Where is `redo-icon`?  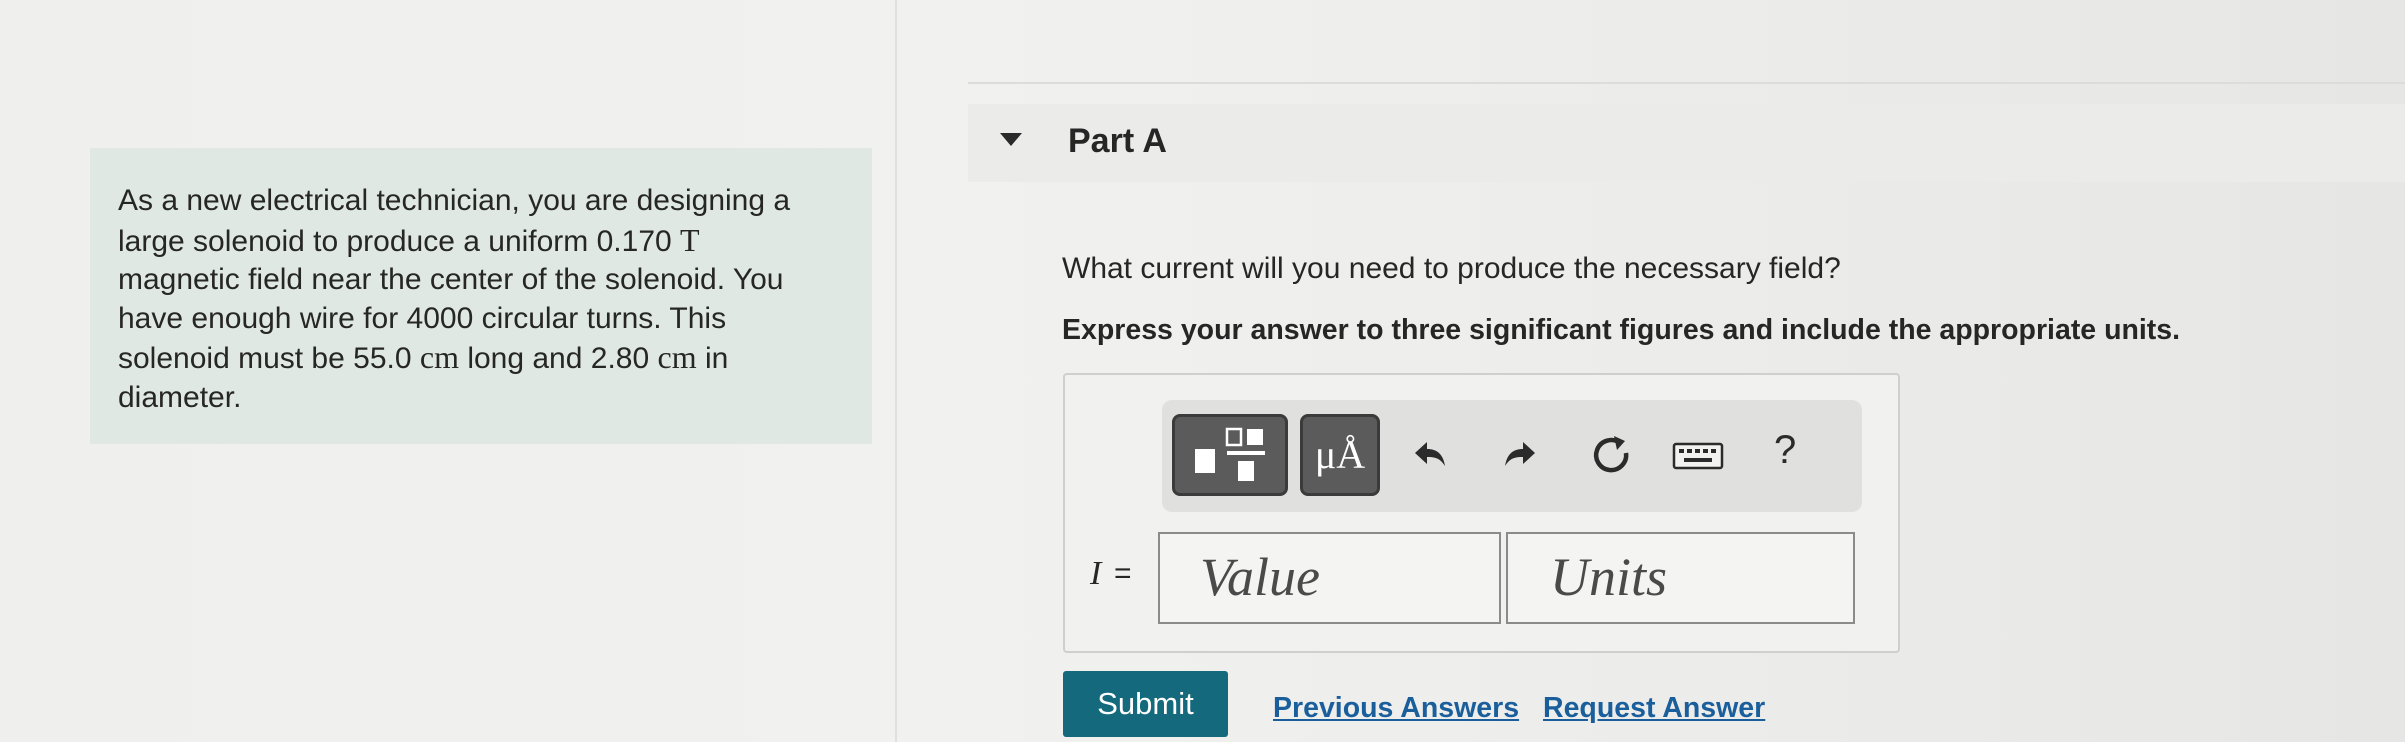 redo-icon is located at coordinates (1520, 456).